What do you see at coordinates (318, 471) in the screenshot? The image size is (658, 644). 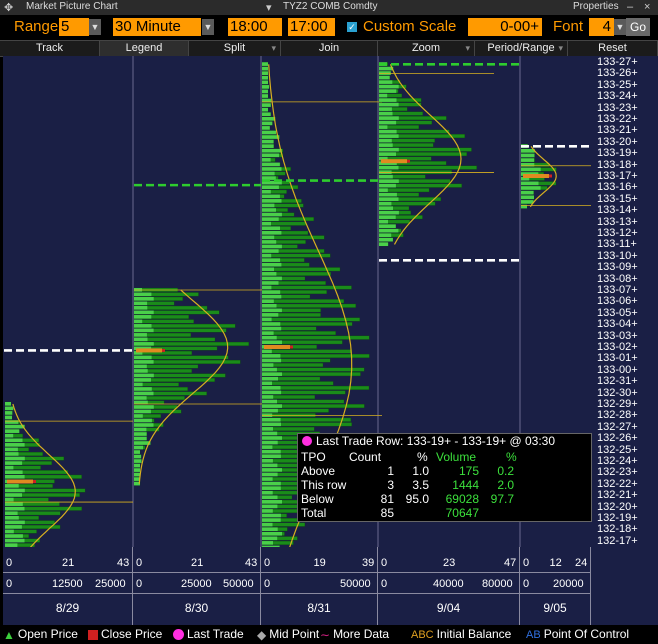 I see `info-cell-label: Above` at bounding box center [318, 471].